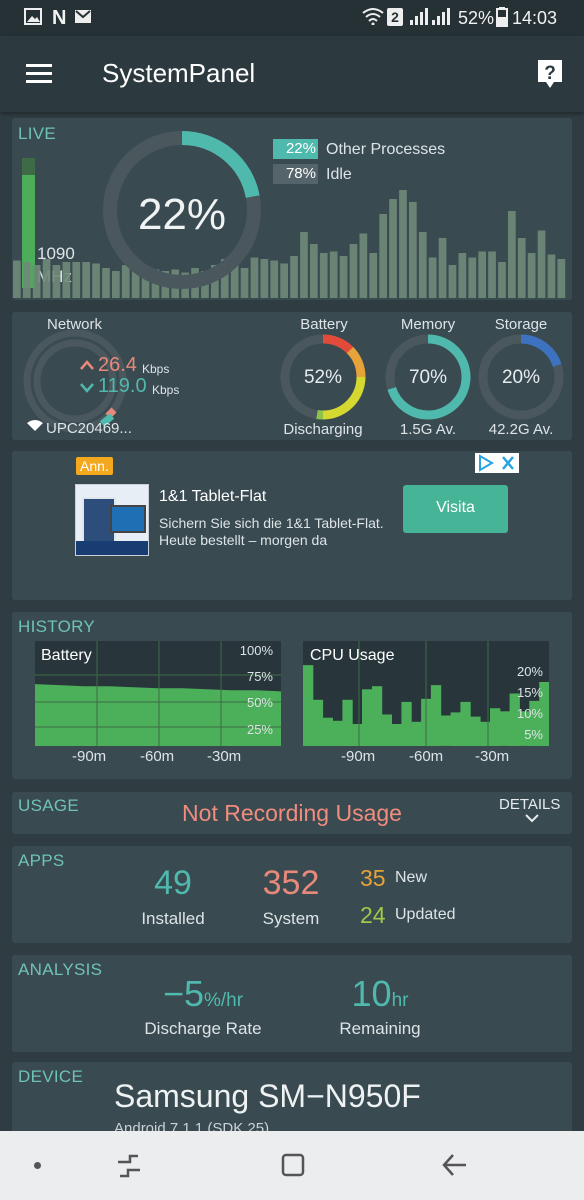 The image size is (584, 1200). I want to click on battery-history-area, so click(158, 715).